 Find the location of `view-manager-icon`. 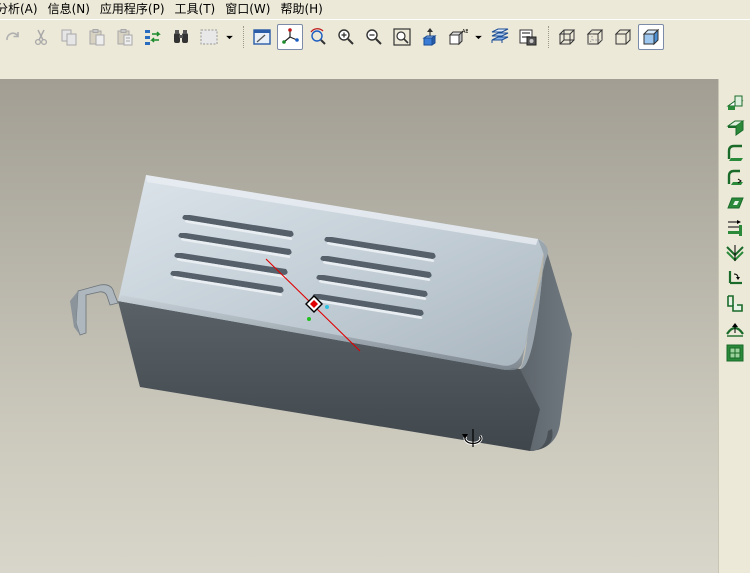

view-manager-icon is located at coordinates (528, 37).